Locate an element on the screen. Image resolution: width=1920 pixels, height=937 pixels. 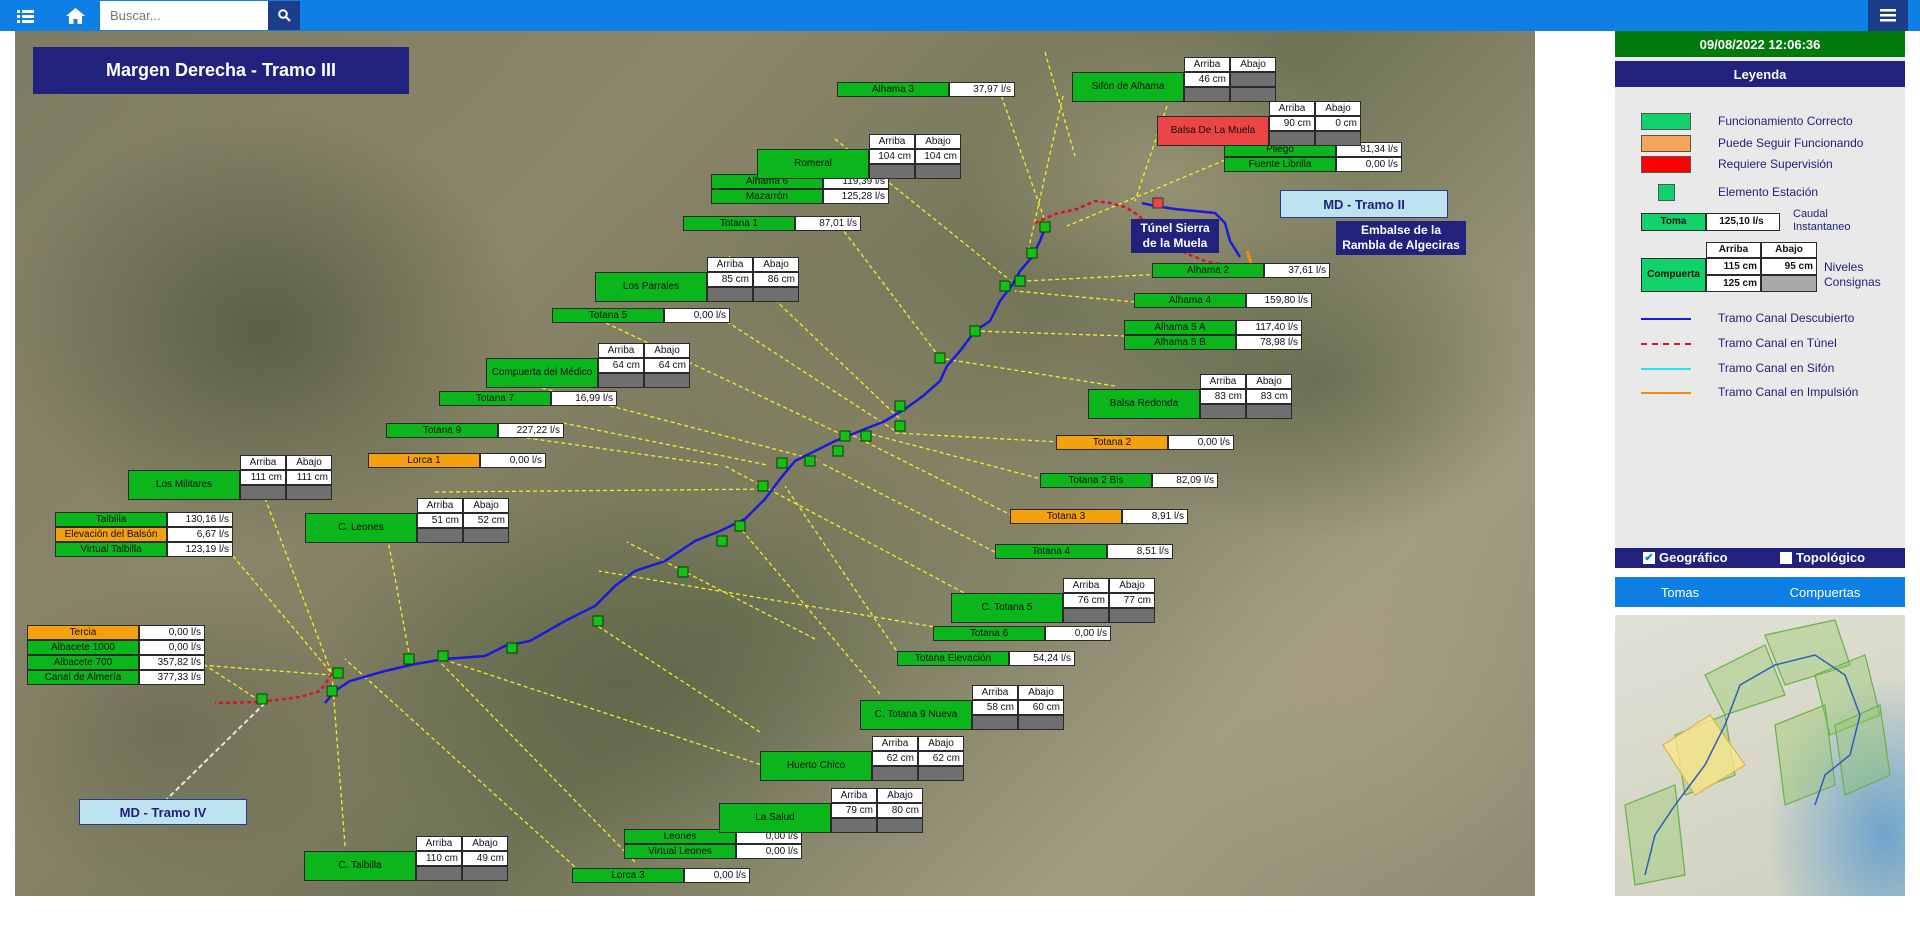
geografico-label: Geográfico is located at coordinates (1693, 557).